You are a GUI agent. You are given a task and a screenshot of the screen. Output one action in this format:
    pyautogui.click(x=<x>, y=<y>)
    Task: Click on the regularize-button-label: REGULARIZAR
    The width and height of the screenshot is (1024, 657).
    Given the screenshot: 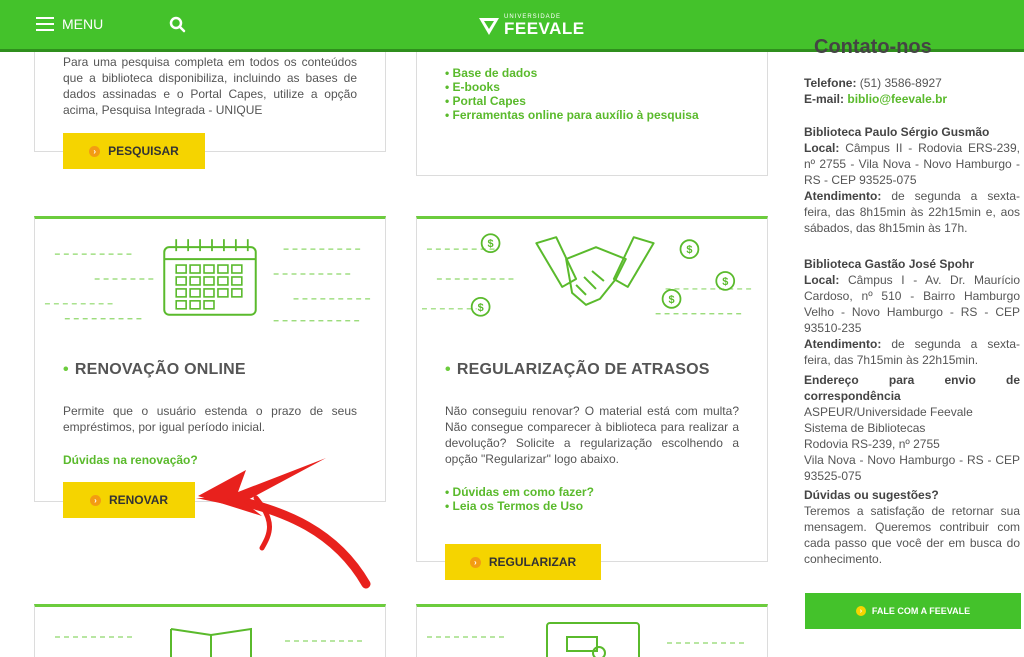 What is the action you would take?
    pyautogui.click(x=532, y=562)
    